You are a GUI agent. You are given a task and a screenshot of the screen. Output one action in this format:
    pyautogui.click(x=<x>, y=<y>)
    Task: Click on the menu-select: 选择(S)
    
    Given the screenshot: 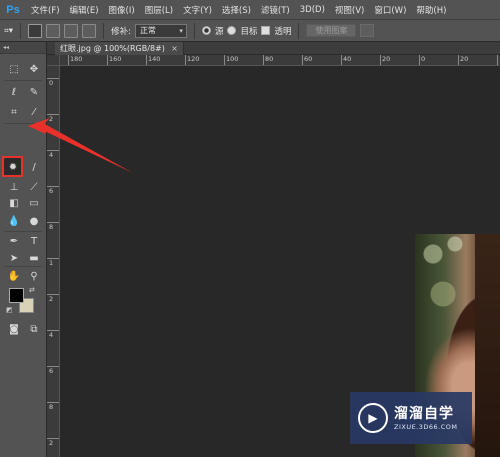 What is the action you would take?
    pyautogui.click(x=236, y=10)
    